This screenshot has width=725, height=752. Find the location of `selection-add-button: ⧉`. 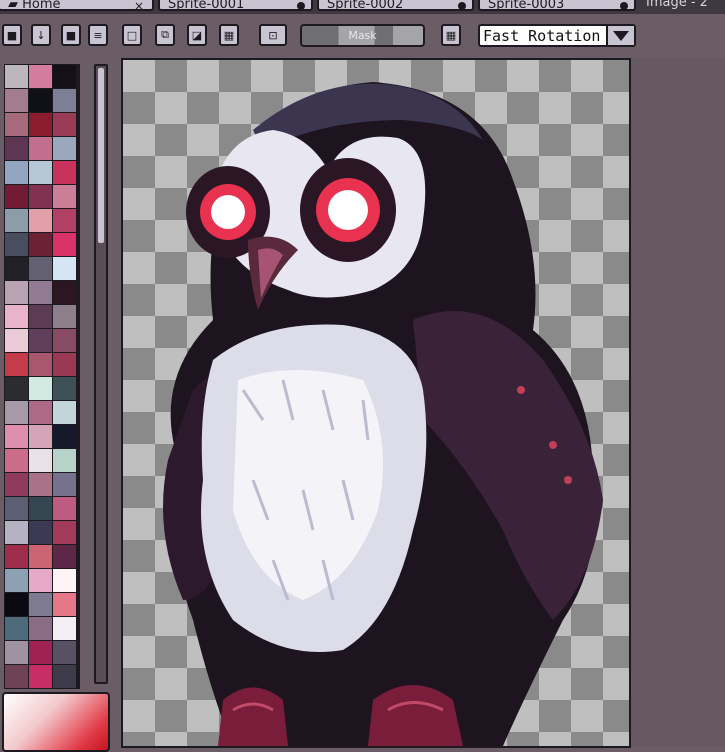

selection-add-button: ⧉ is located at coordinates (165, 35).